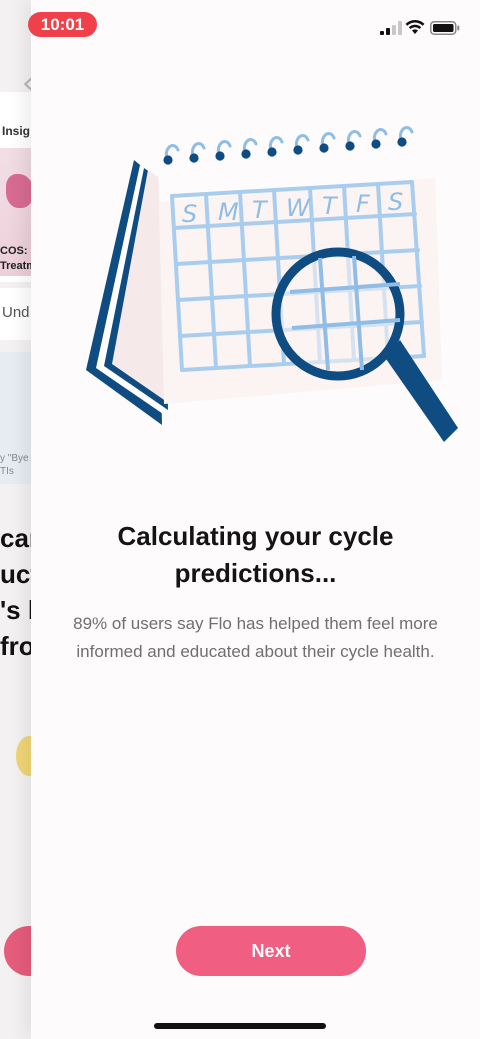 Image resolution: width=480 pixels, height=1039 pixels. I want to click on anatomy-illustration-icon, so click(20, 191).